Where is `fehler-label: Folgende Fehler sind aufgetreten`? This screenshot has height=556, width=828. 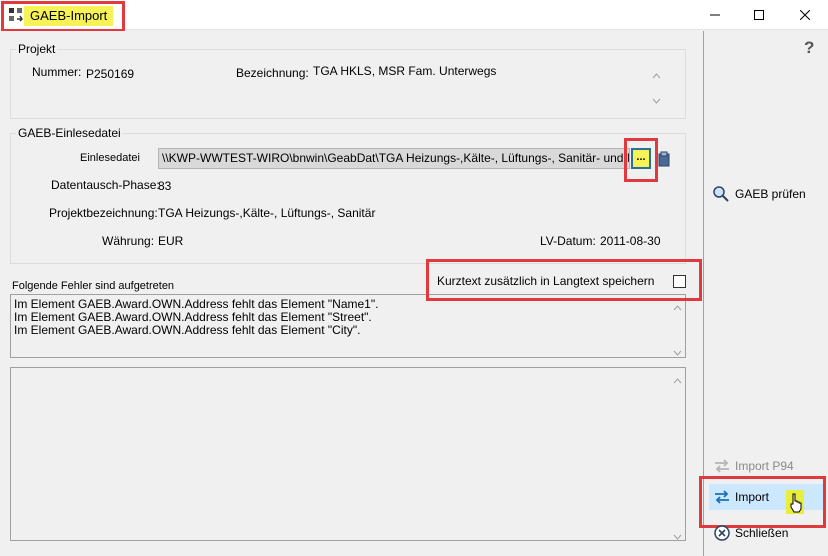
fehler-label: Folgende Fehler sind aufgetreten is located at coordinates (93, 286).